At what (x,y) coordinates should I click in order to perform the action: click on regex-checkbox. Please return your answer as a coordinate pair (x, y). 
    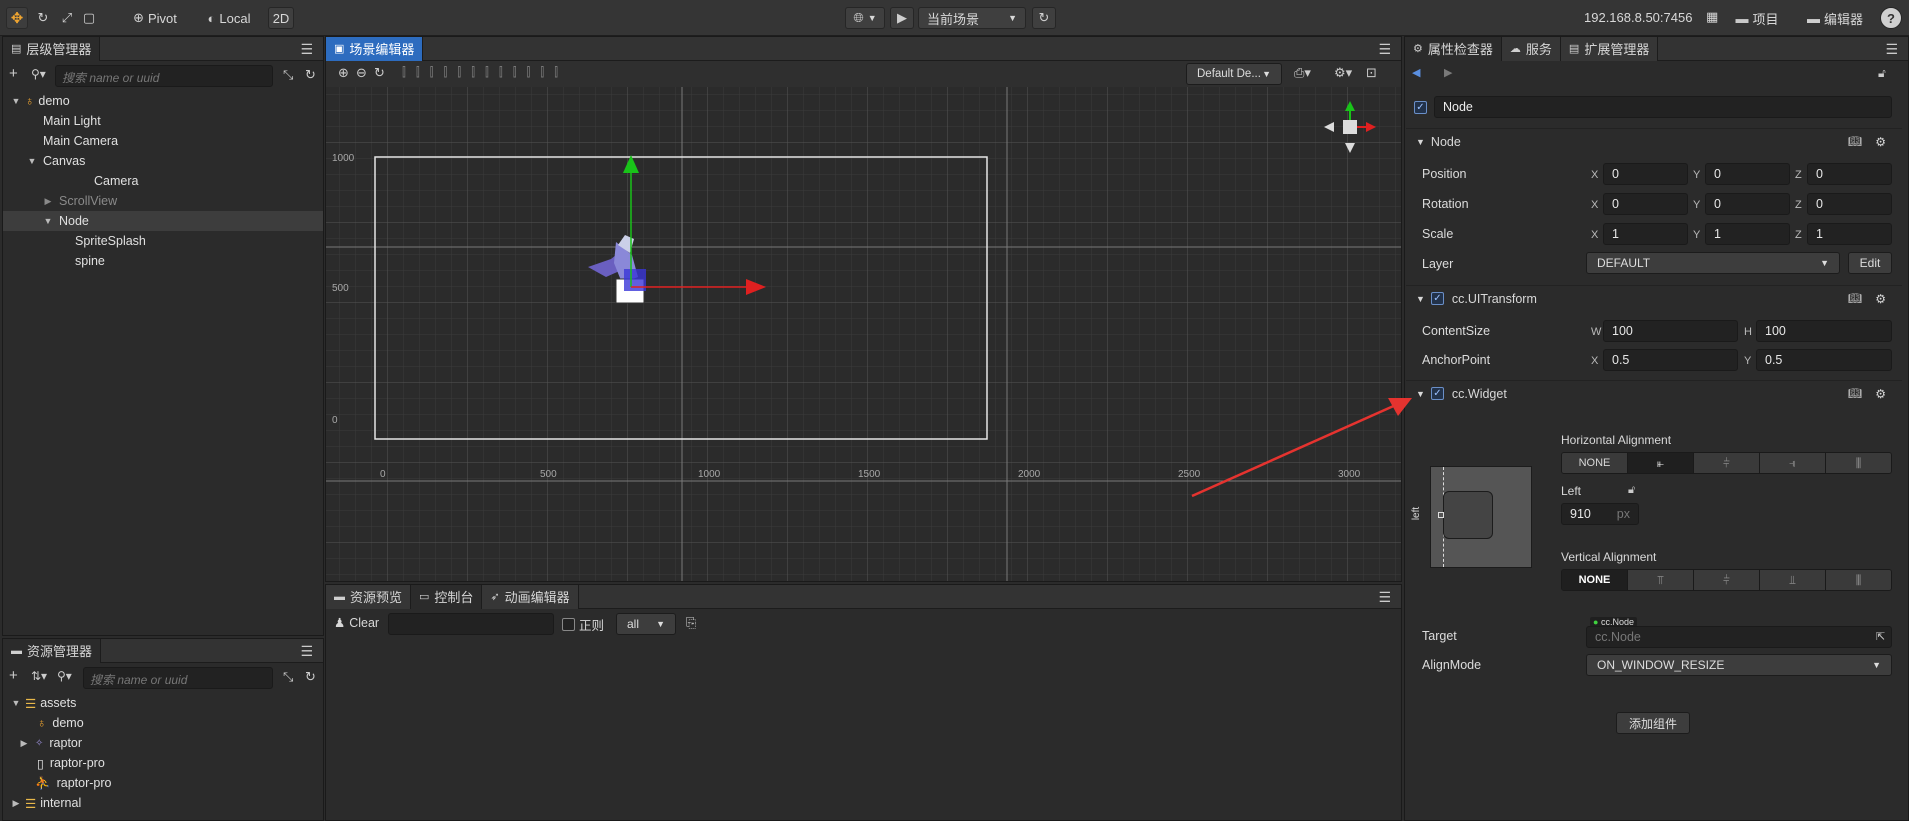
    Looking at the image, I should click on (568, 624).